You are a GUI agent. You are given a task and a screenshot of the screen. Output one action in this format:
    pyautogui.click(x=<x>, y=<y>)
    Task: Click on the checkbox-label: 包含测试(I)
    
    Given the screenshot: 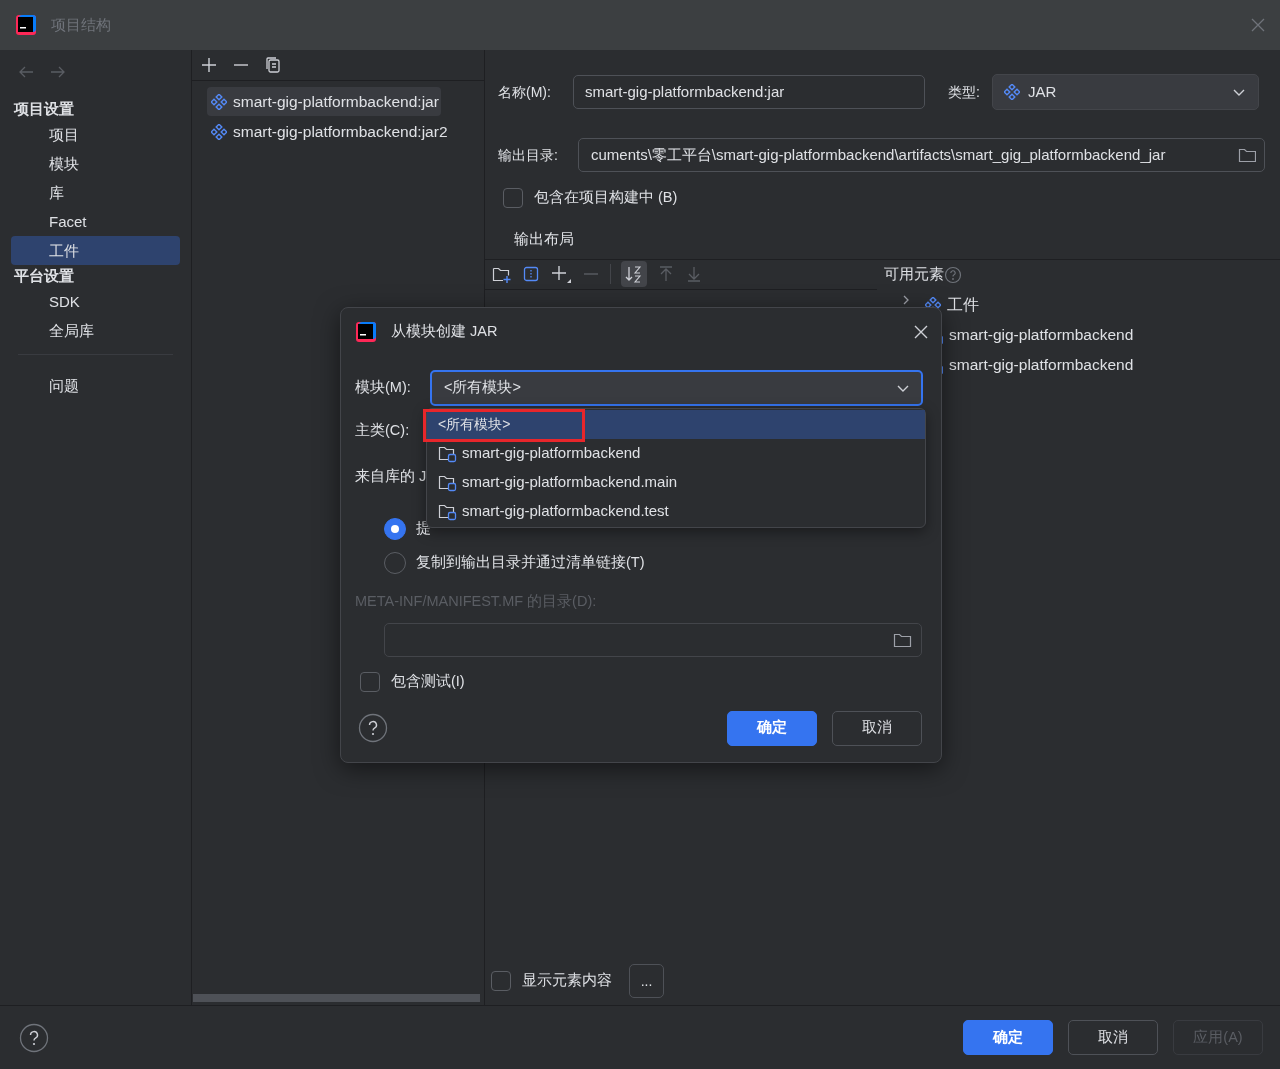 What is the action you would take?
    pyautogui.click(x=428, y=681)
    